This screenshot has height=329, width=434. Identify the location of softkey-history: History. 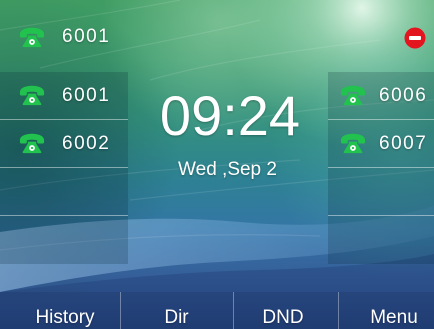
(60, 310).